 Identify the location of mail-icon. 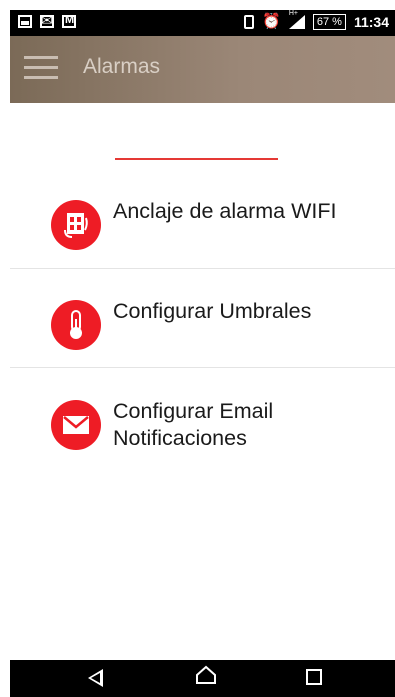
(47, 20).